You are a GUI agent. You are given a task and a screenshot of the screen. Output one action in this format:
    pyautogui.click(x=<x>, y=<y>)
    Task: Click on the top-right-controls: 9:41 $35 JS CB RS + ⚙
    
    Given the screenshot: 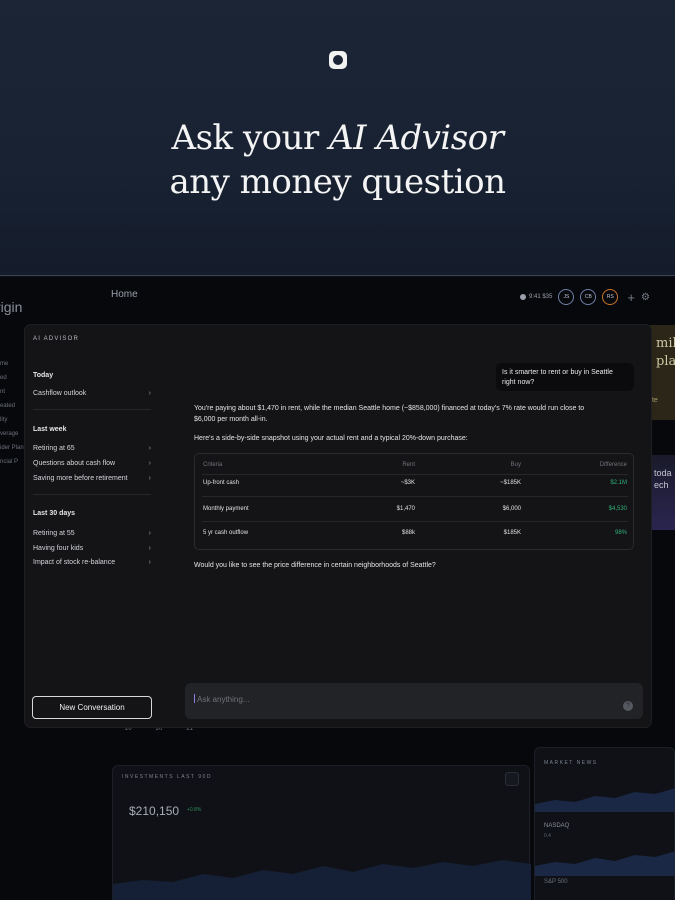 What is the action you would take?
    pyautogui.click(x=585, y=297)
    